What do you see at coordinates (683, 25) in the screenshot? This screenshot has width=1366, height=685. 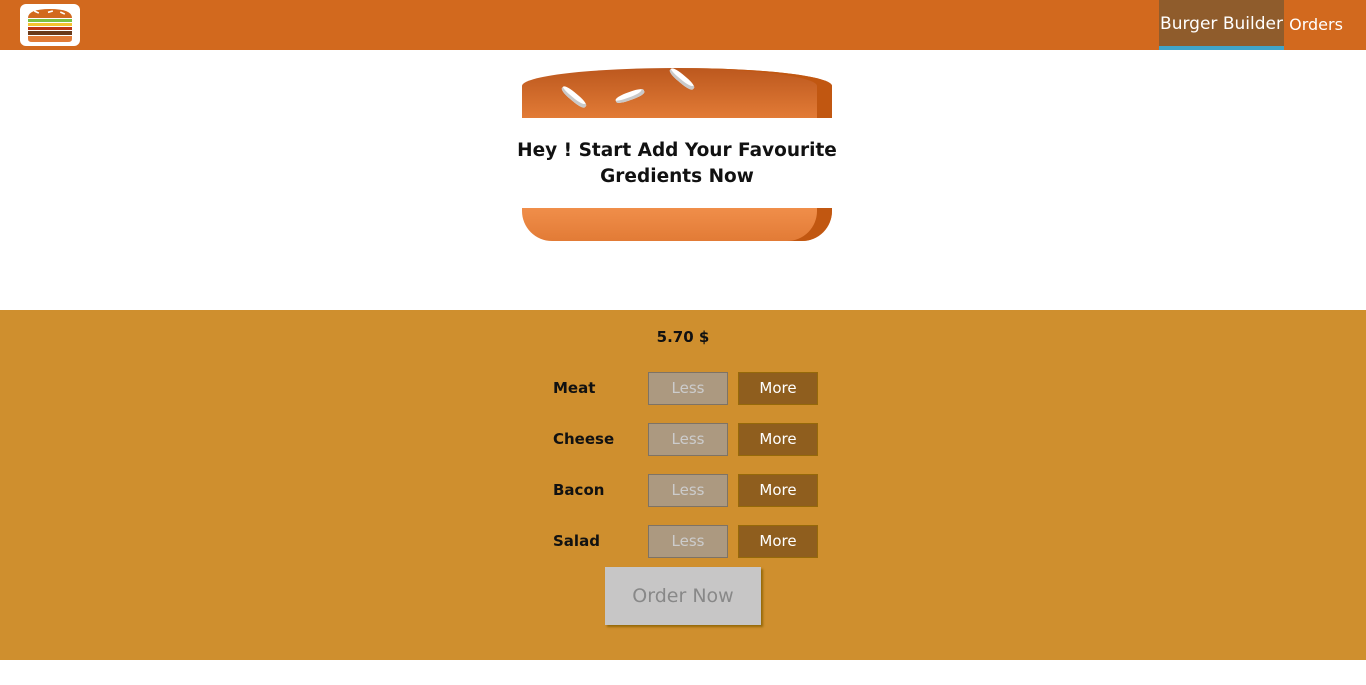 I see `toolbar: Burger Builder Orders` at bounding box center [683, 25].